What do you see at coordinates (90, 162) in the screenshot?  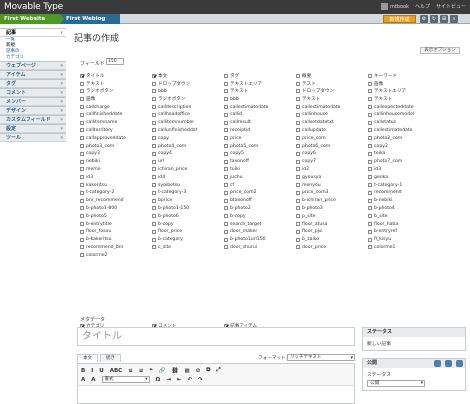 I see `field-checkbox: nebiki` at bounding box center [90, 162].